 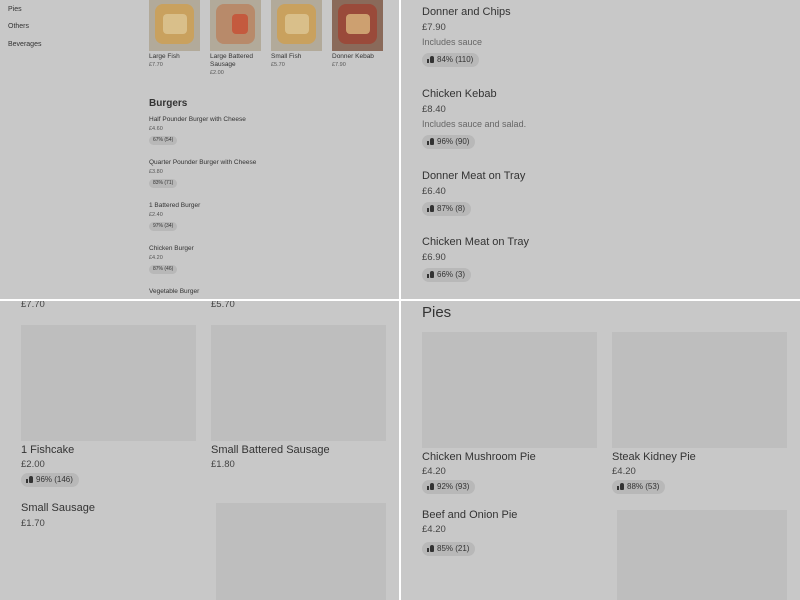 I want to click on menu-item-name: Donner and Chips, so click(x=466, y=12).